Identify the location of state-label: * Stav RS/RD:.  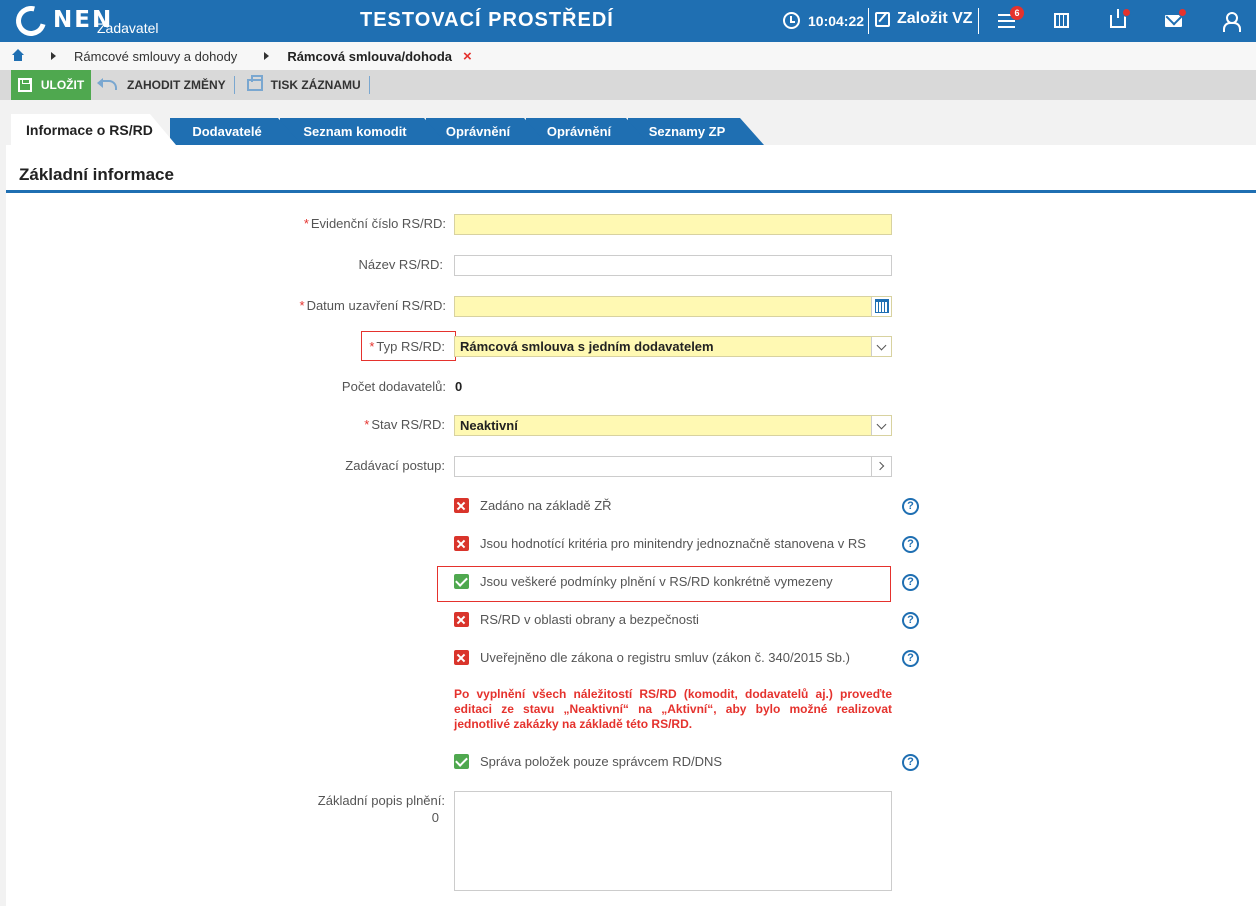
(350, 424).